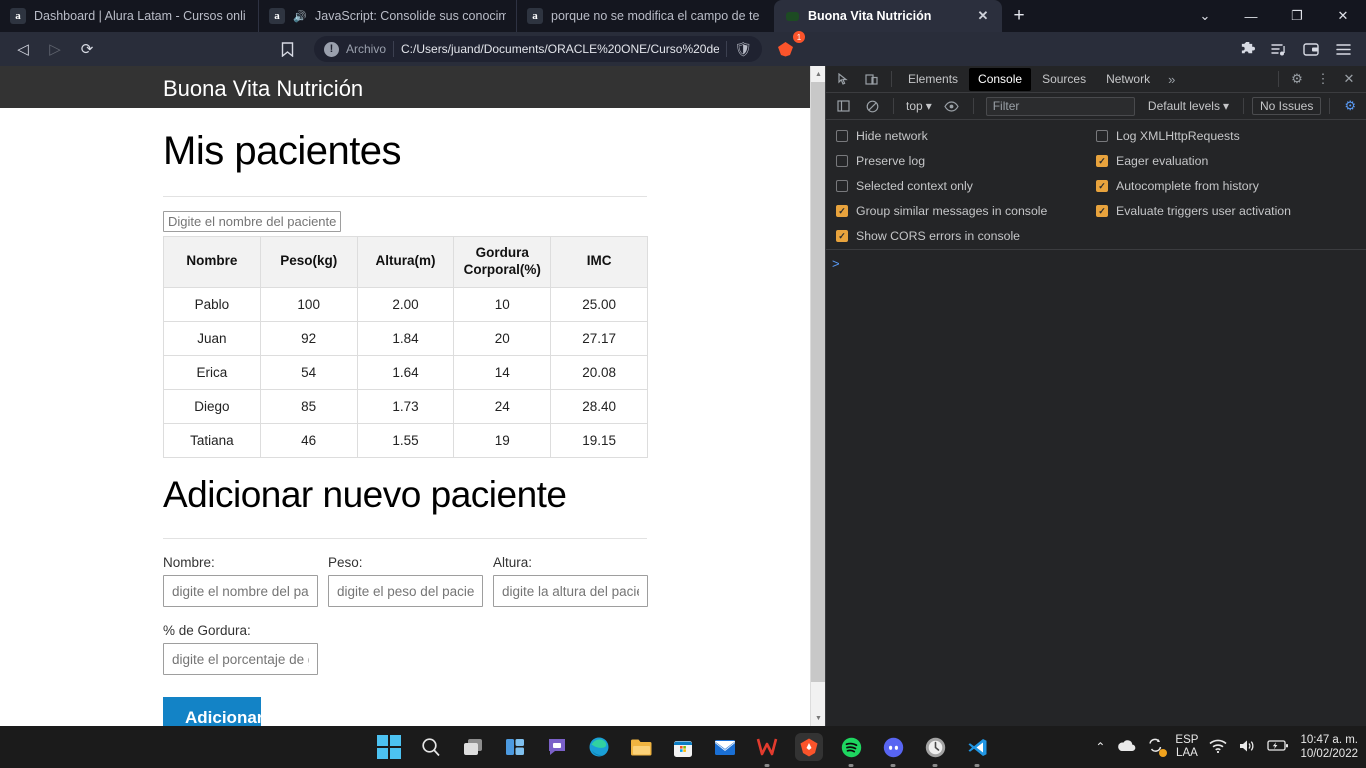 This screenshot has height=768, width=1366. I want to click on file-explorer-icon, so click(641, 747).